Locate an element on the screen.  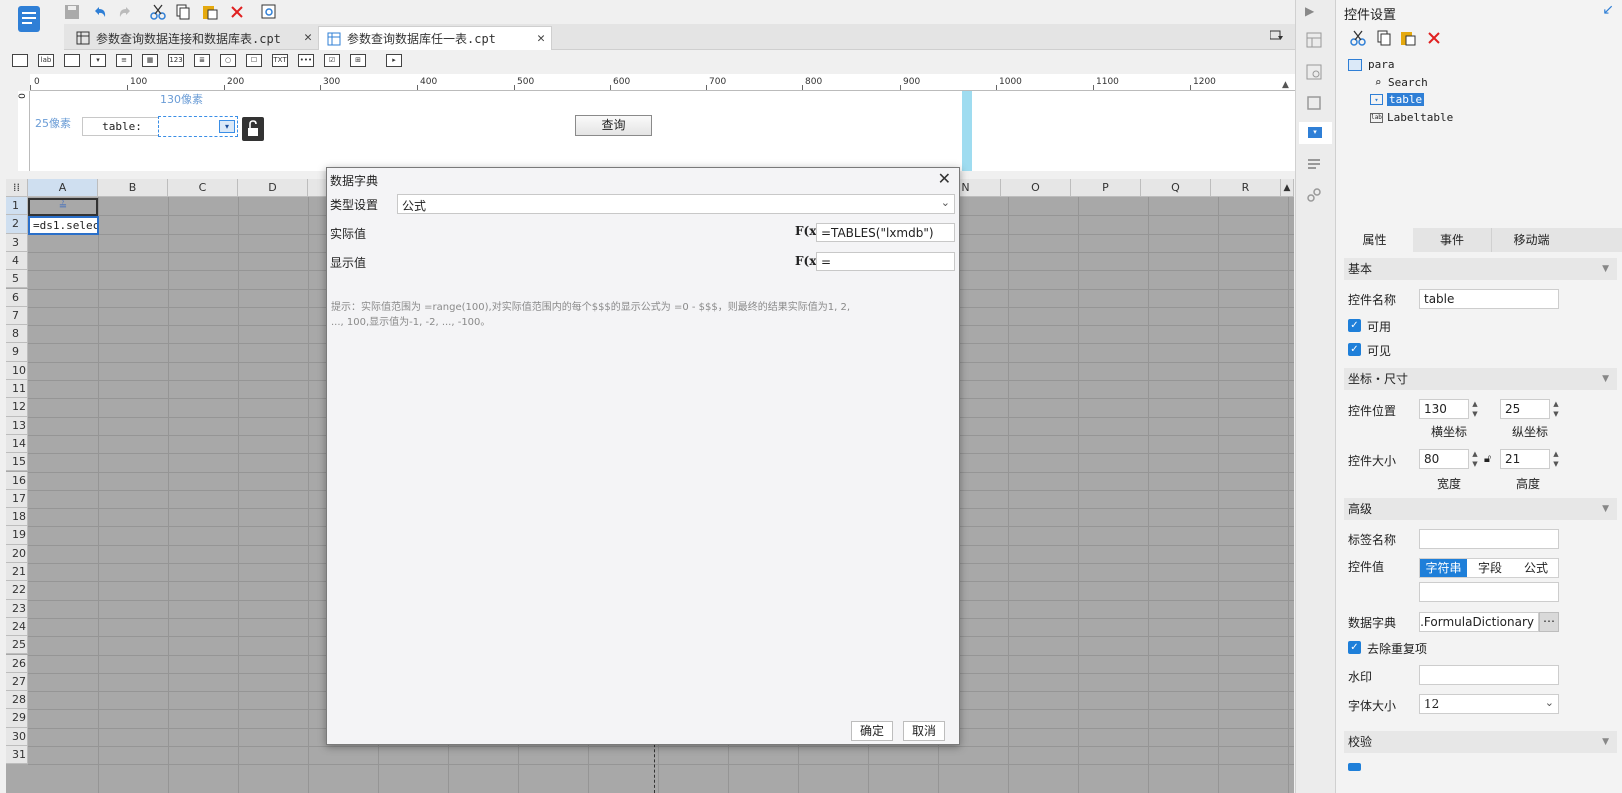
row-header: 16 is located at coordinates (17, 480).